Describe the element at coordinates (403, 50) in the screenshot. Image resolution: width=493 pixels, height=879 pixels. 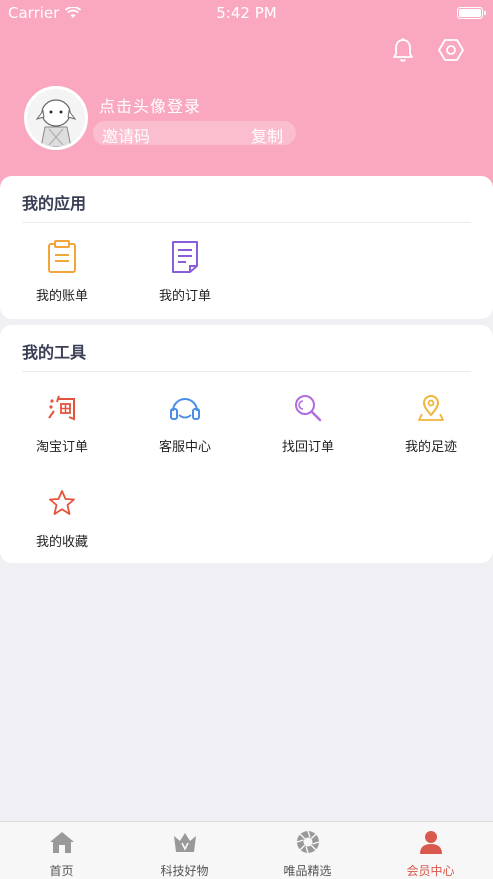
I see `notification-bell-icon` at that location.